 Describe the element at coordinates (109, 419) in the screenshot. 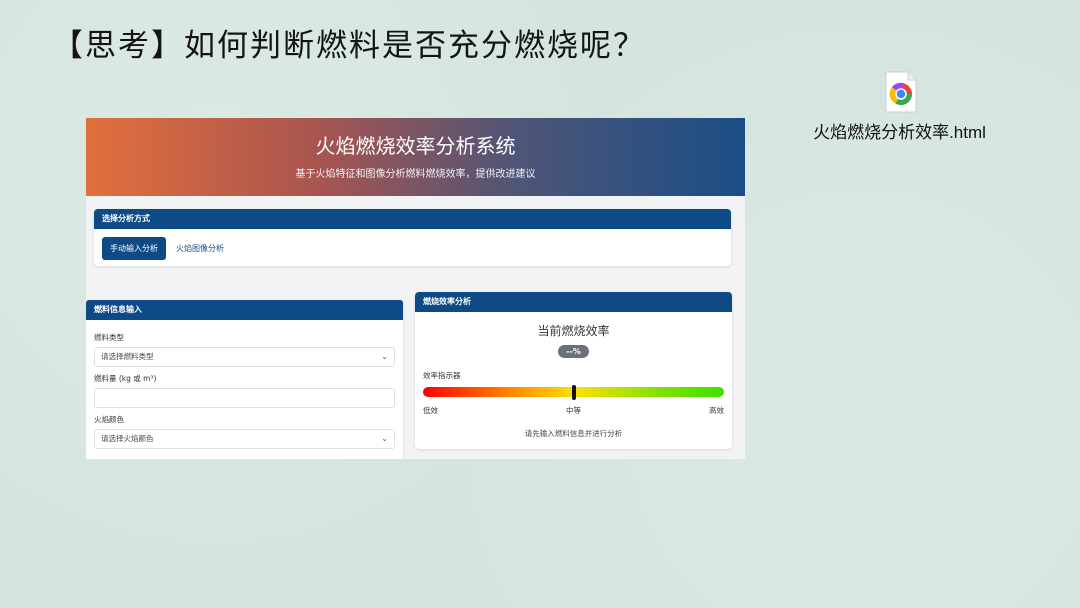

I see `flame-color-label: 火焰颜色` at that location.